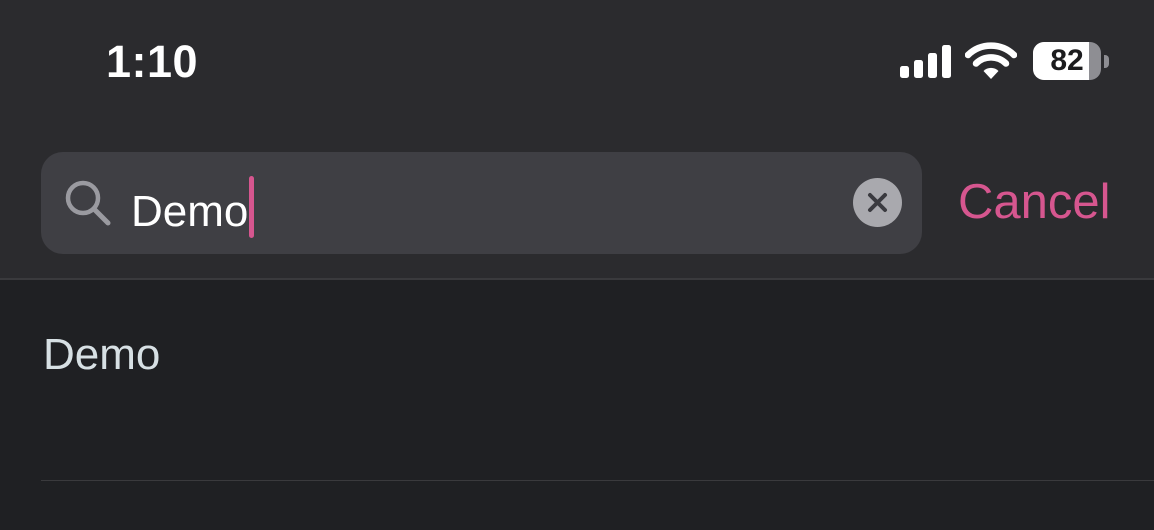  I want to click on cancel-button: Cancel, so click(1034, 202).